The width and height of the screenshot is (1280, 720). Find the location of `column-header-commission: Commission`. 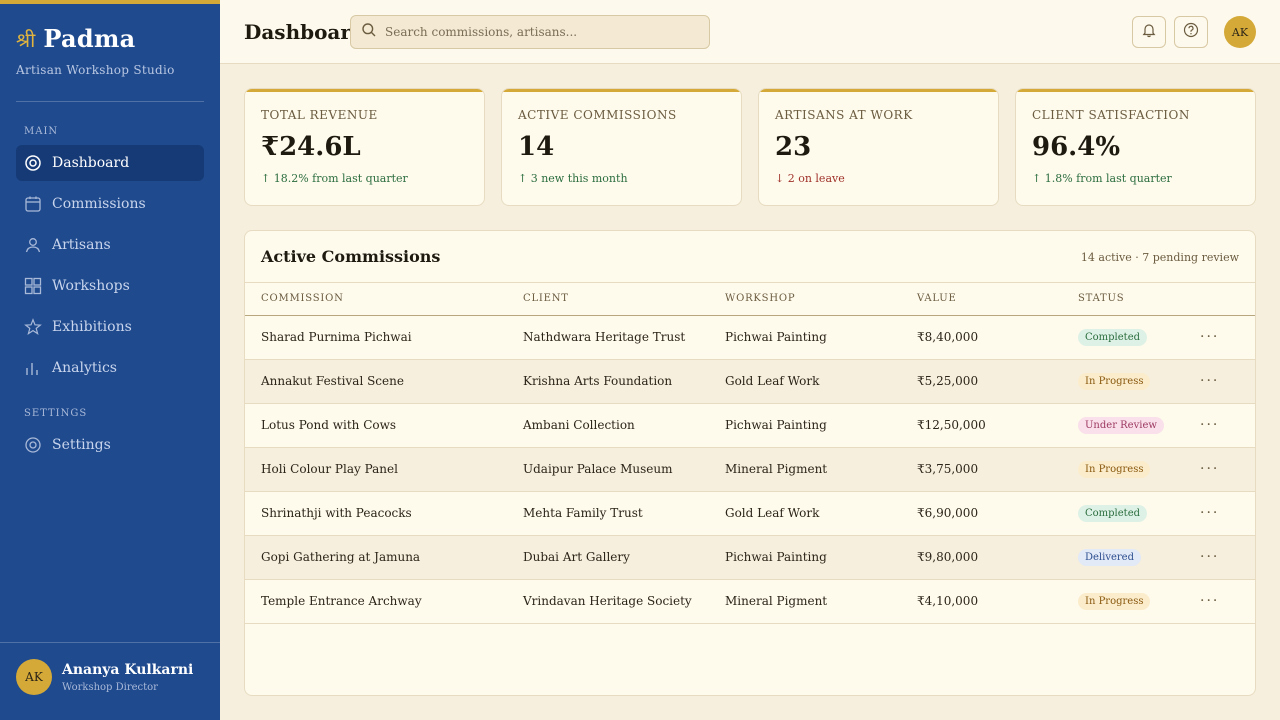

column-header-commission: Commission is located at coordinates (384, 299).